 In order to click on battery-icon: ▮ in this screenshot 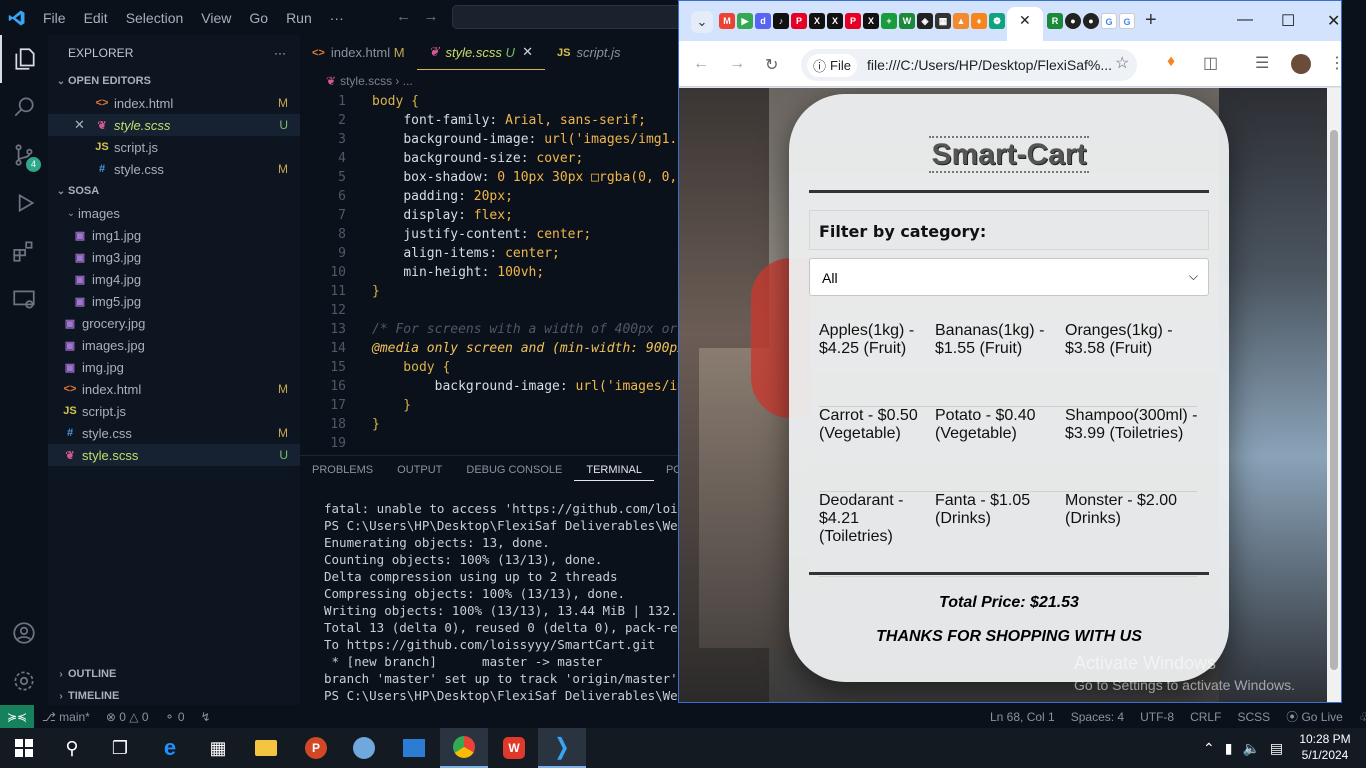, I will do `click(1229, 748)`.